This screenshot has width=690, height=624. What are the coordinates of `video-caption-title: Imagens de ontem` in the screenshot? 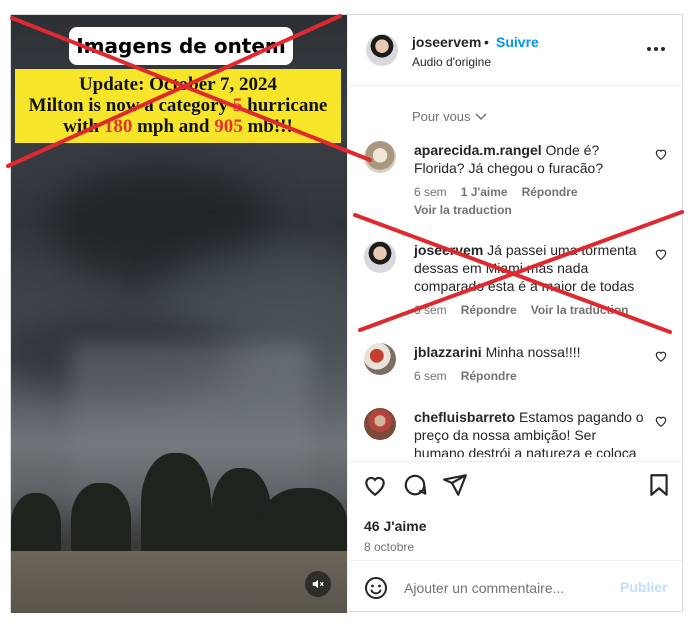 It's located at (181, 46).